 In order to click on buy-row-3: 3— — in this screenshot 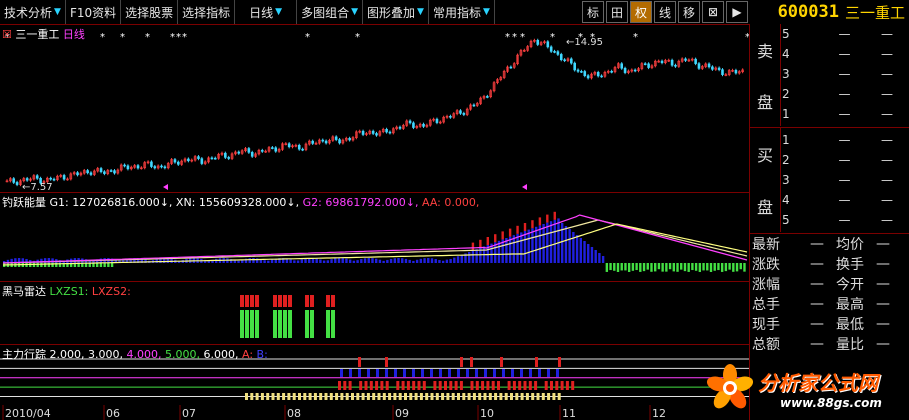, I will do `click(837, 180)`.